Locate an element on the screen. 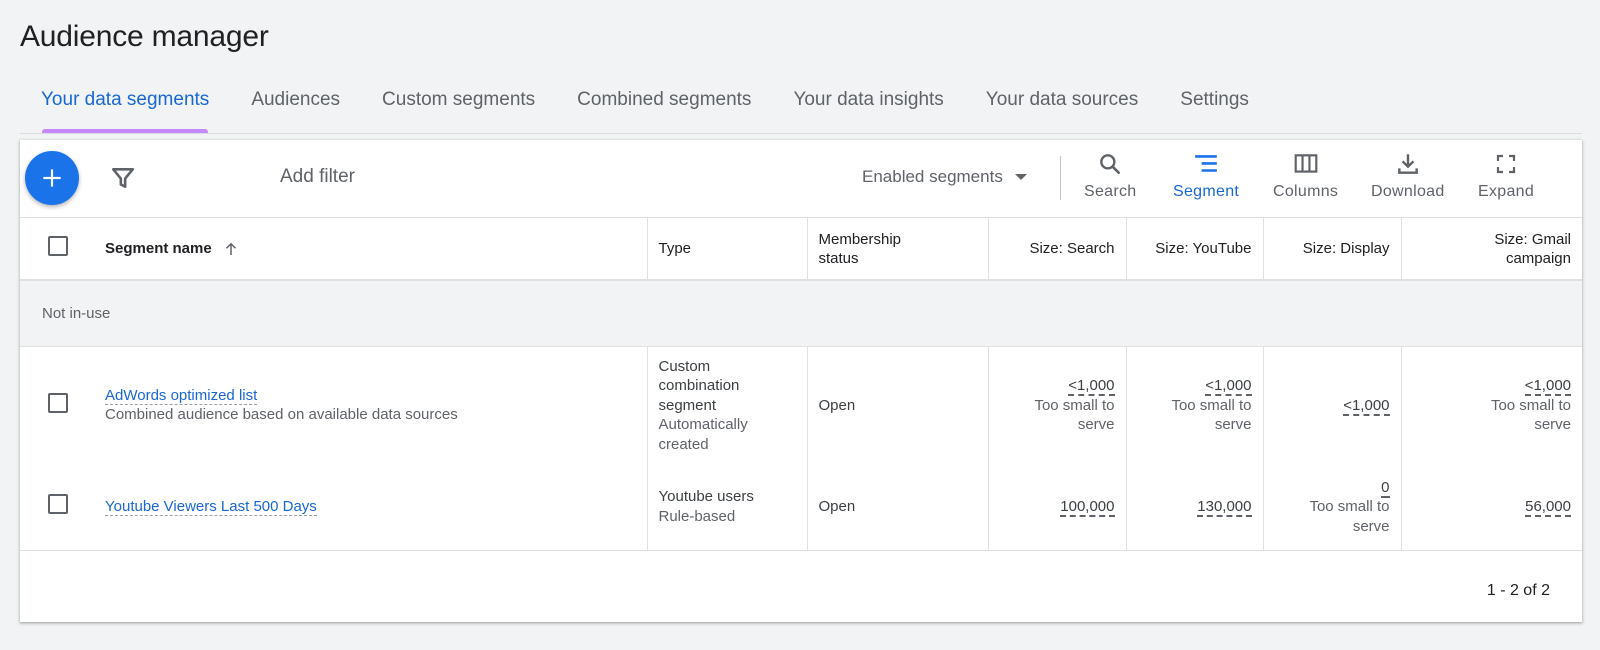 The image size is (1600, 650). size-search-cell: 100,000 is located at coordinates (1057, 507).